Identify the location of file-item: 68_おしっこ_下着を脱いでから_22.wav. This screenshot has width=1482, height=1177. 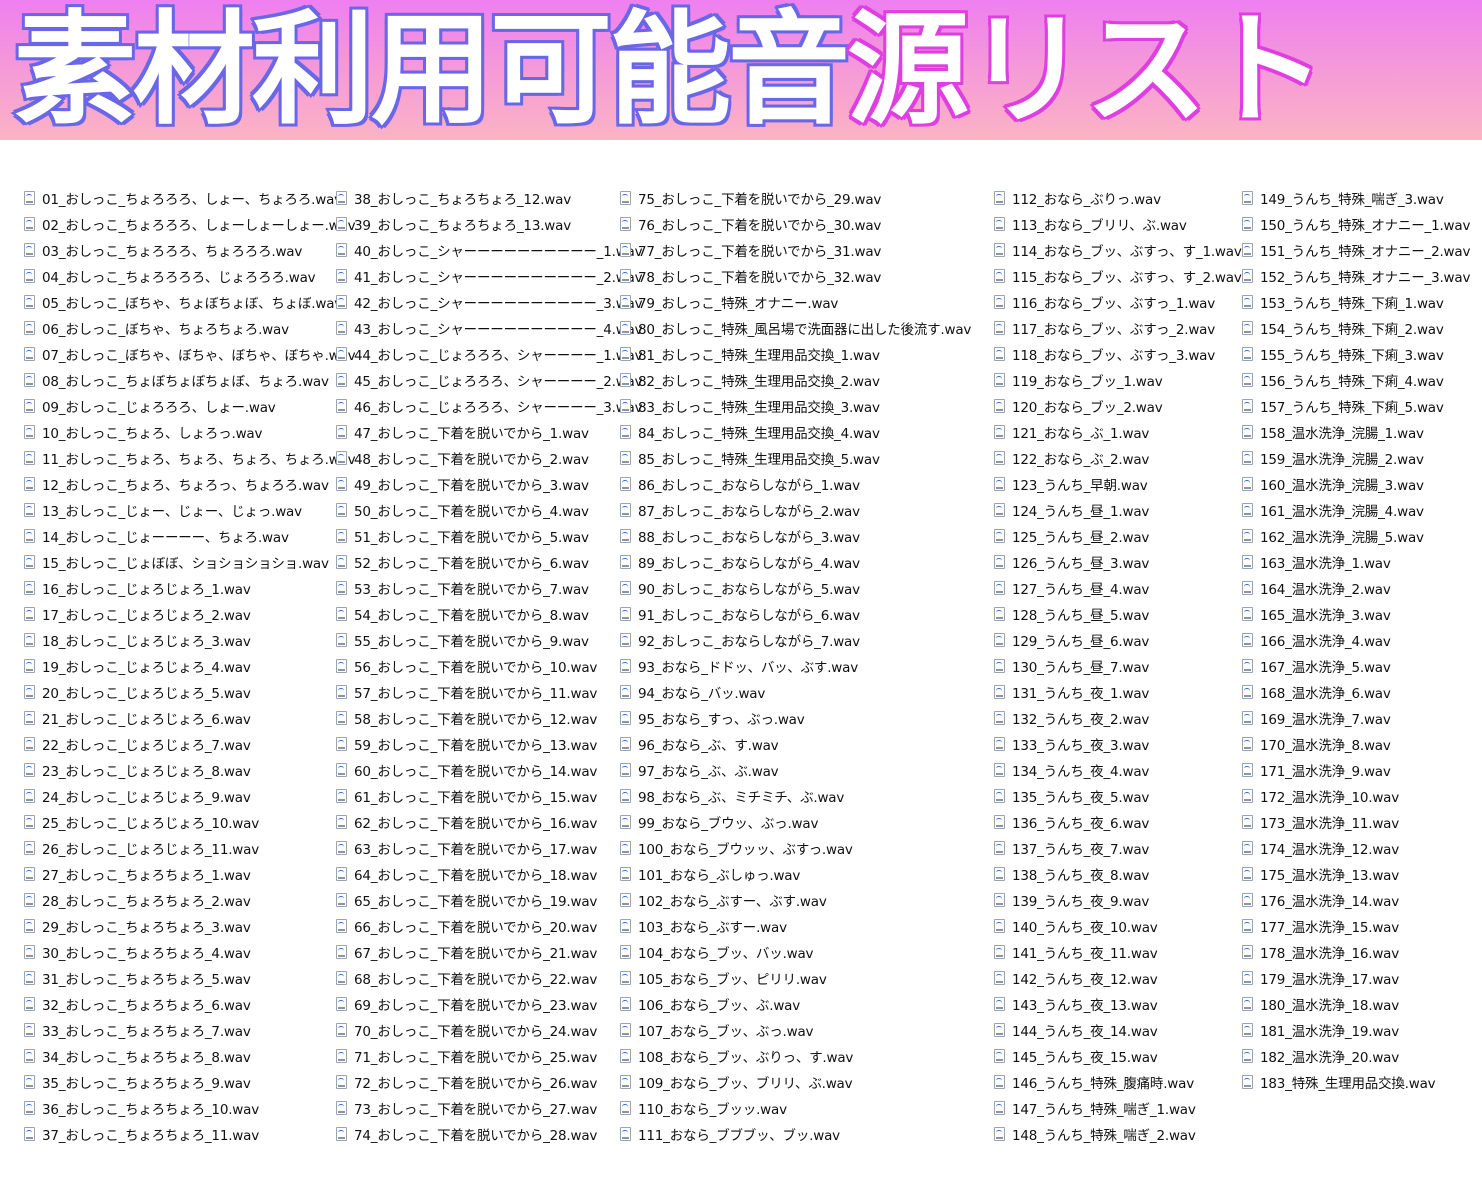
(489, 978).